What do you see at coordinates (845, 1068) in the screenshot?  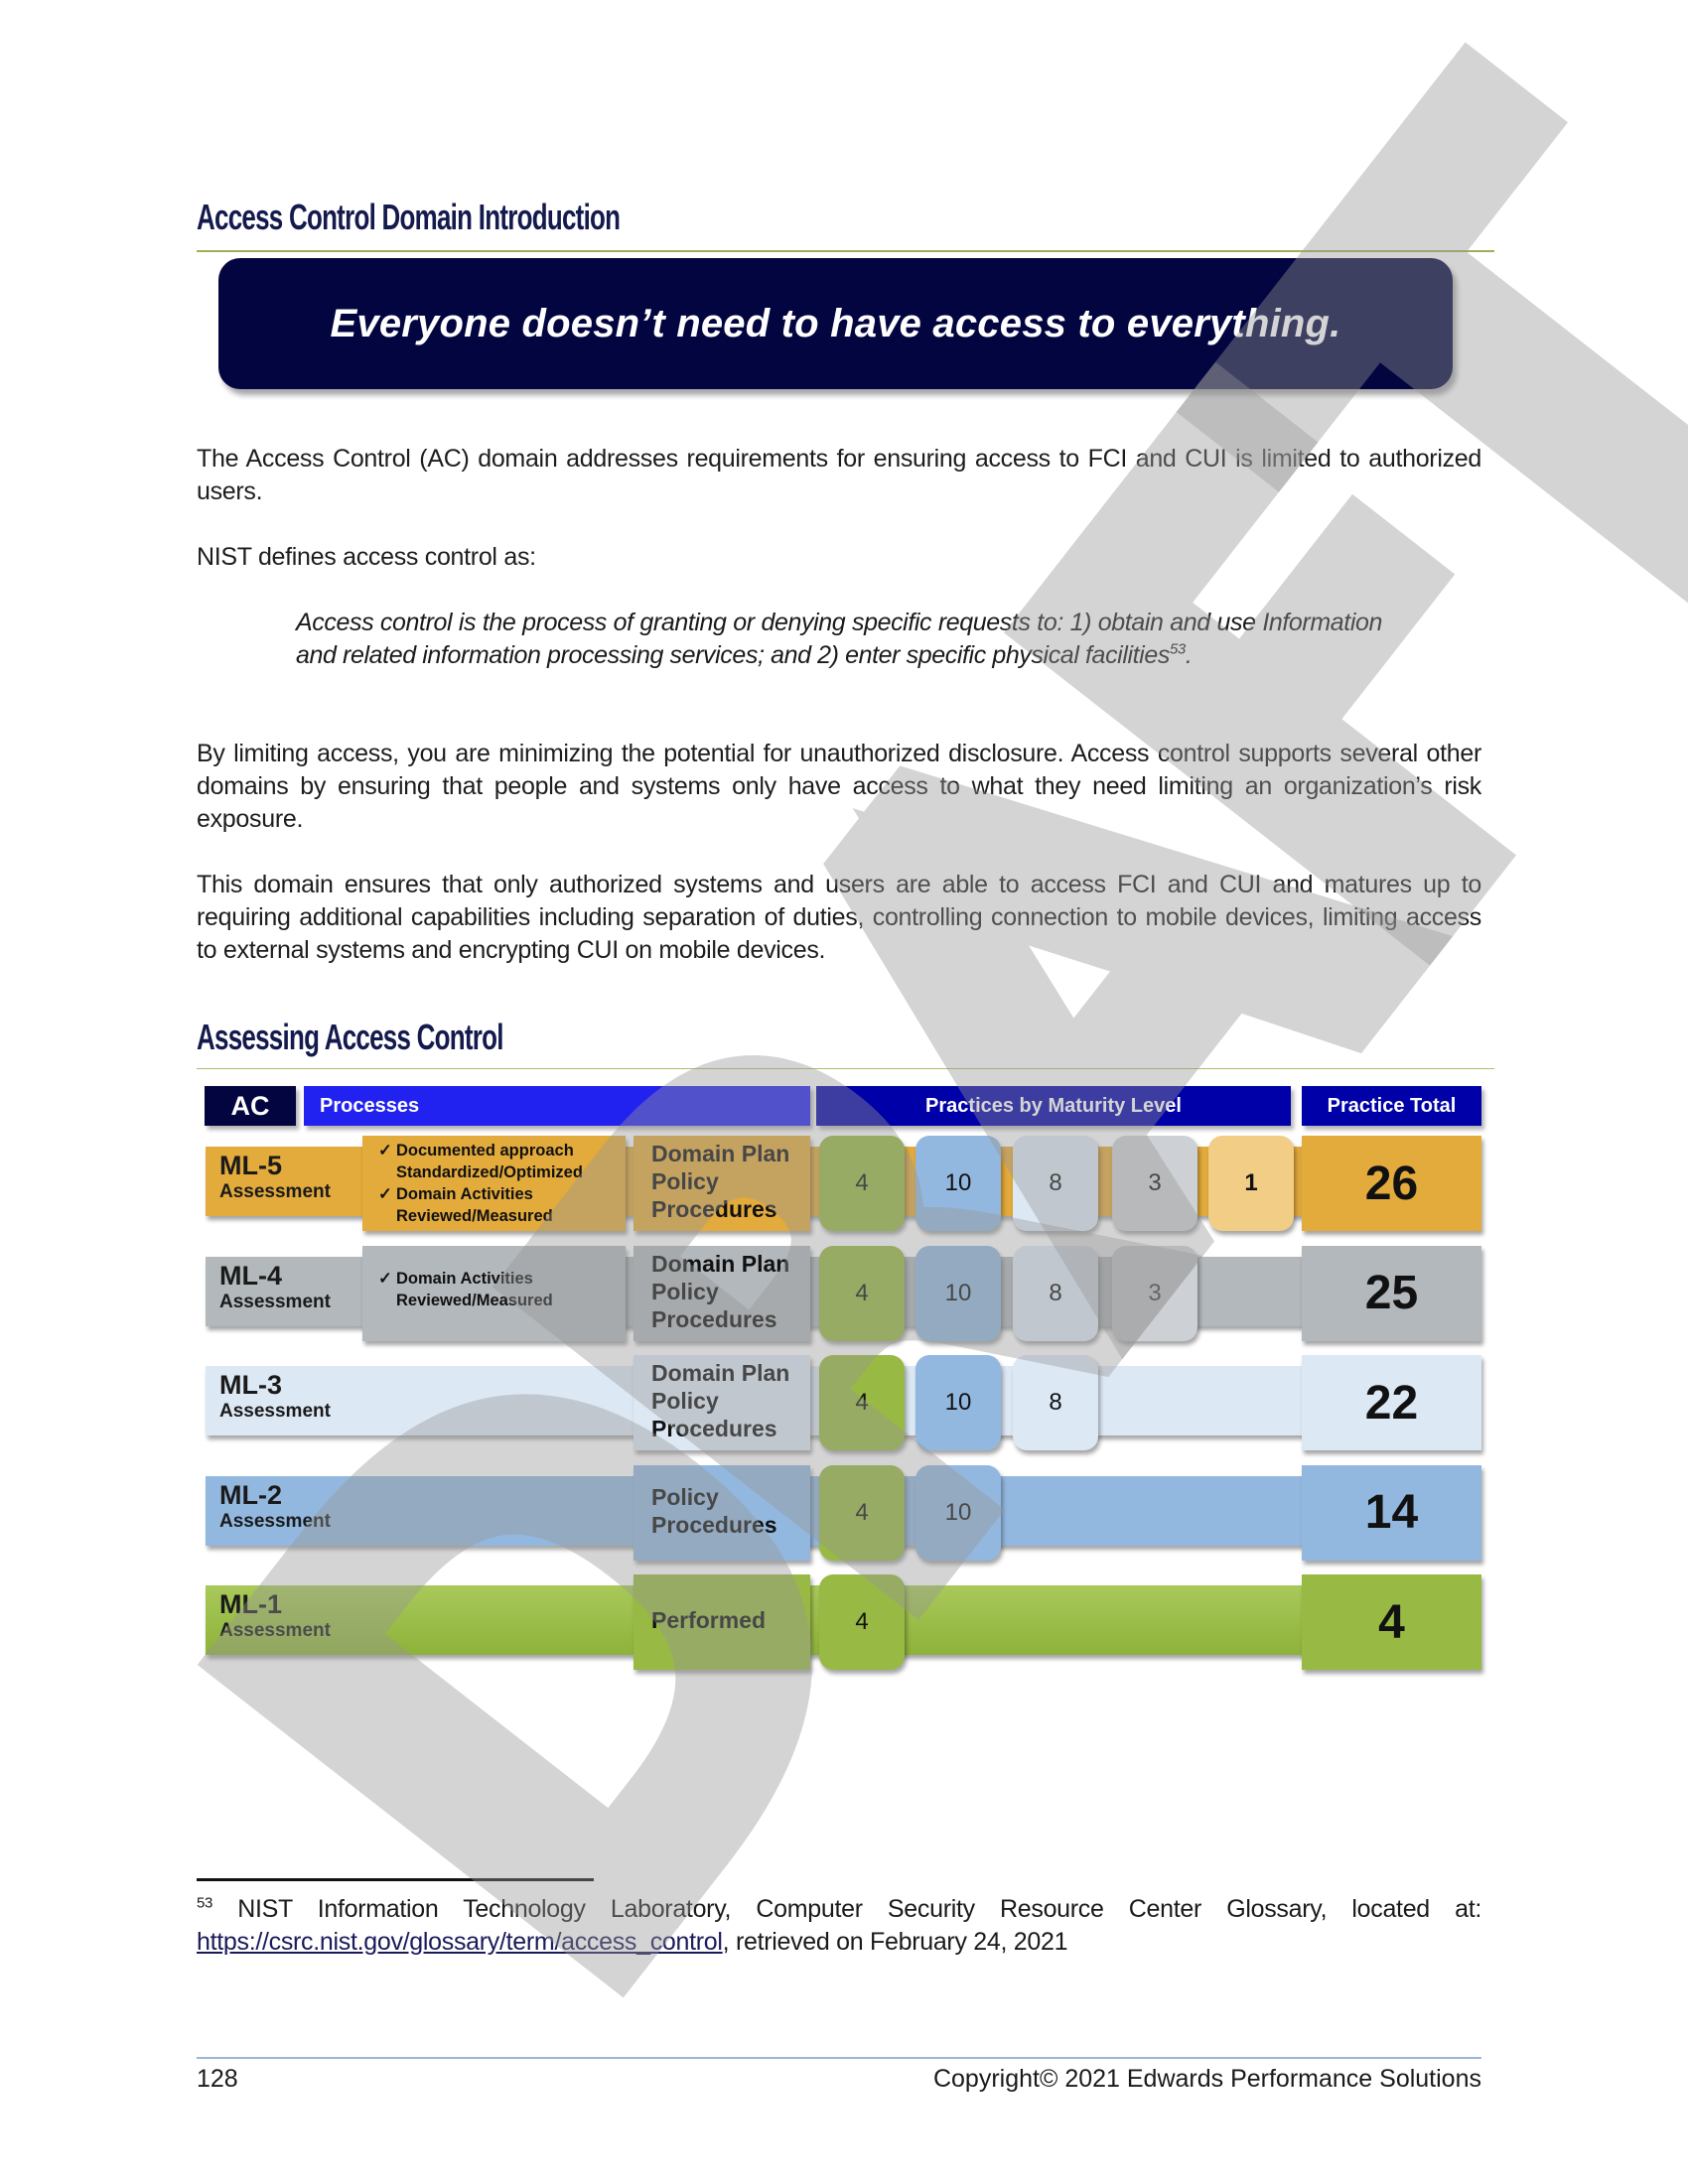 I see `assessing-rule` at bounding box center [845, 1068].